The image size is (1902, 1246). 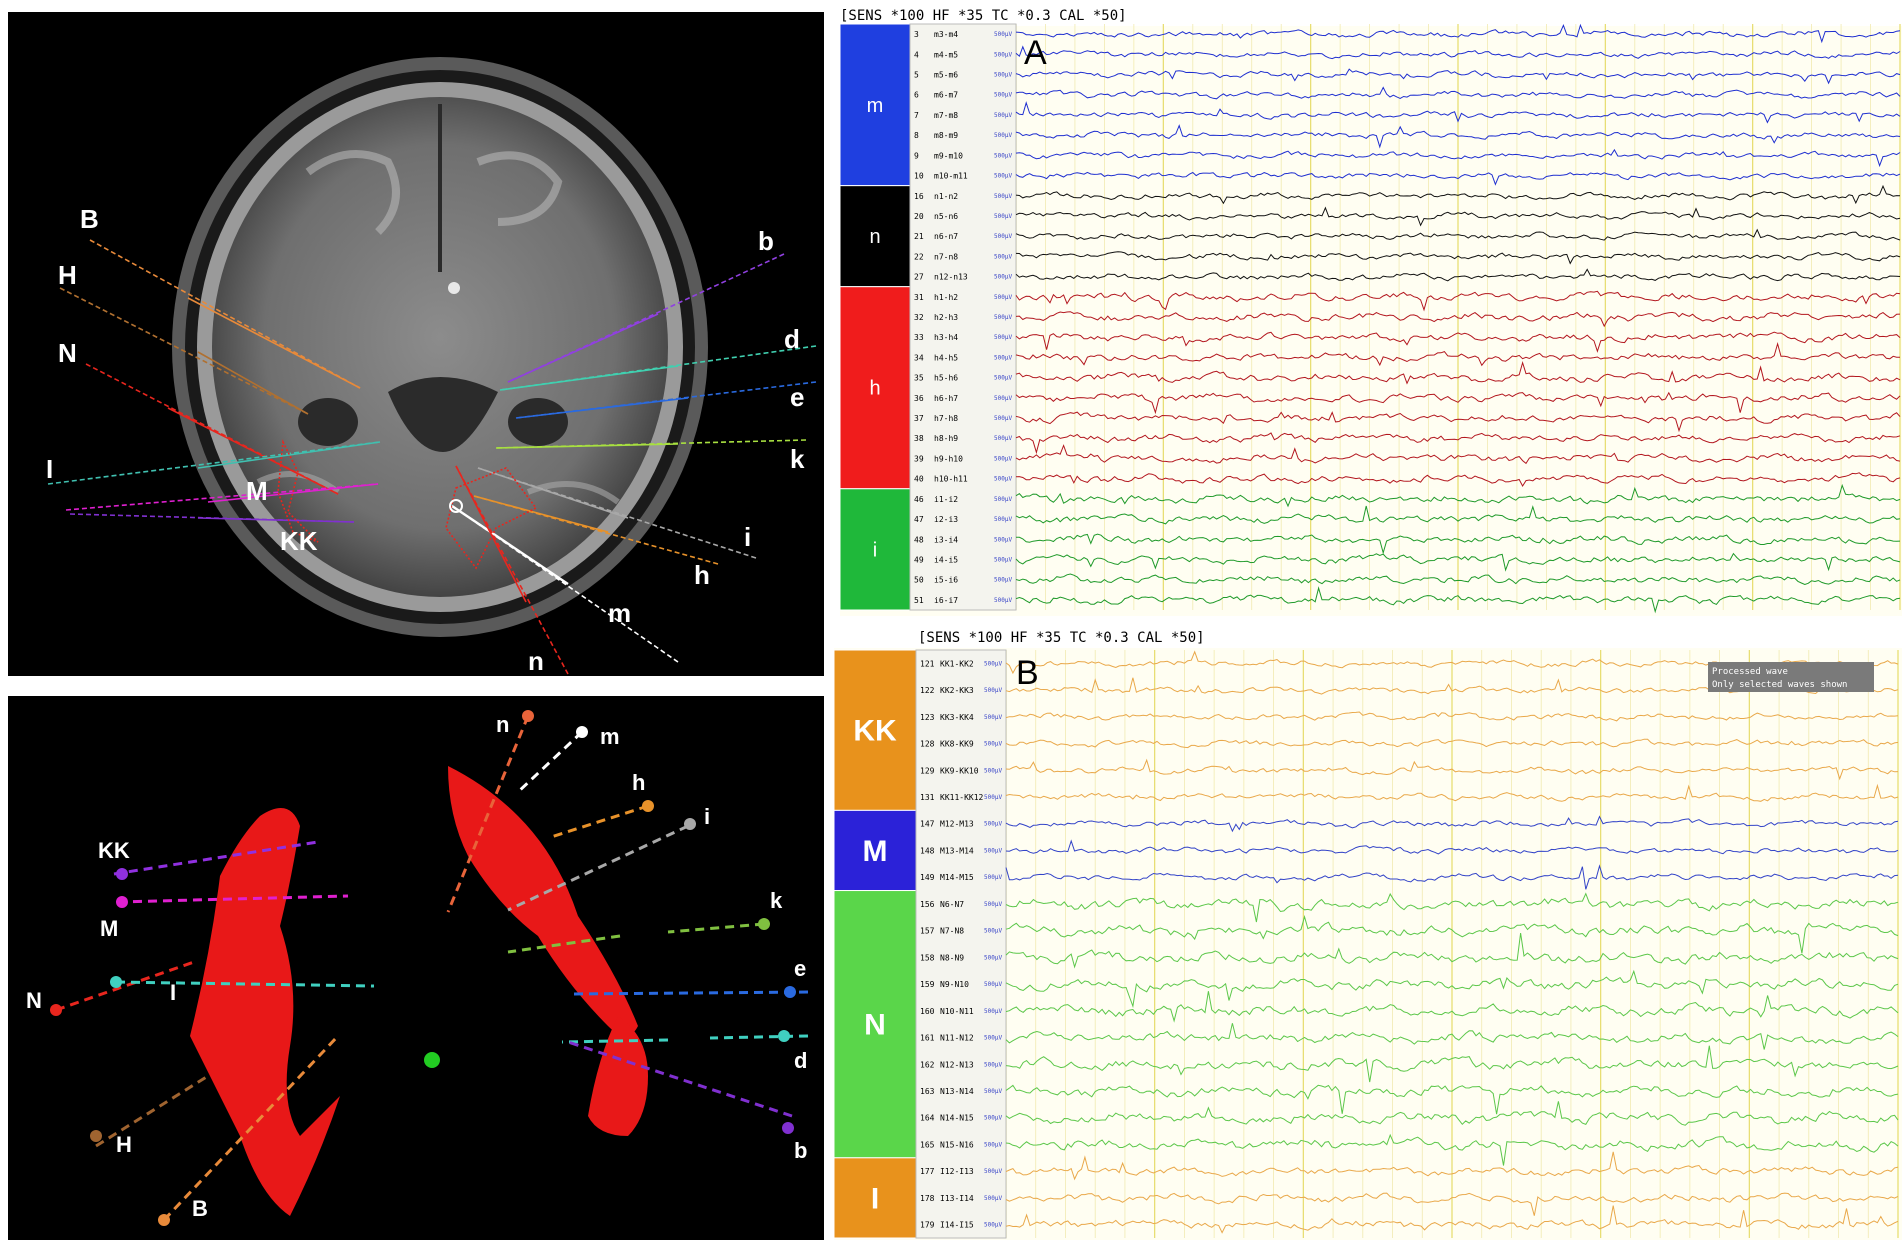 What do you see at coordinates (919, 499) in the screenshot?
I see `channel-number: 46` at bounding box center [919, 499].